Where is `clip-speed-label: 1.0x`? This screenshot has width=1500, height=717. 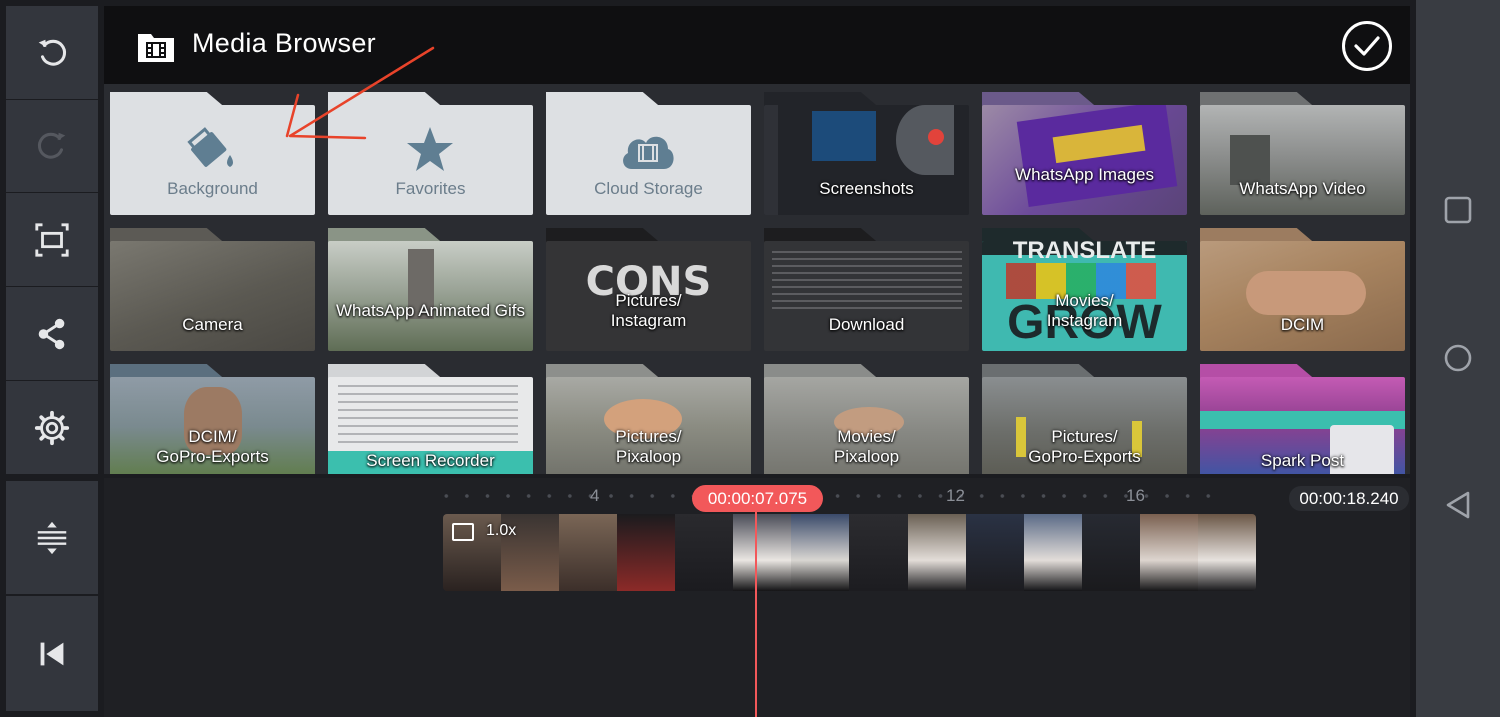 clip-speed-label: 1.0x is located at coordinates (501, 530).